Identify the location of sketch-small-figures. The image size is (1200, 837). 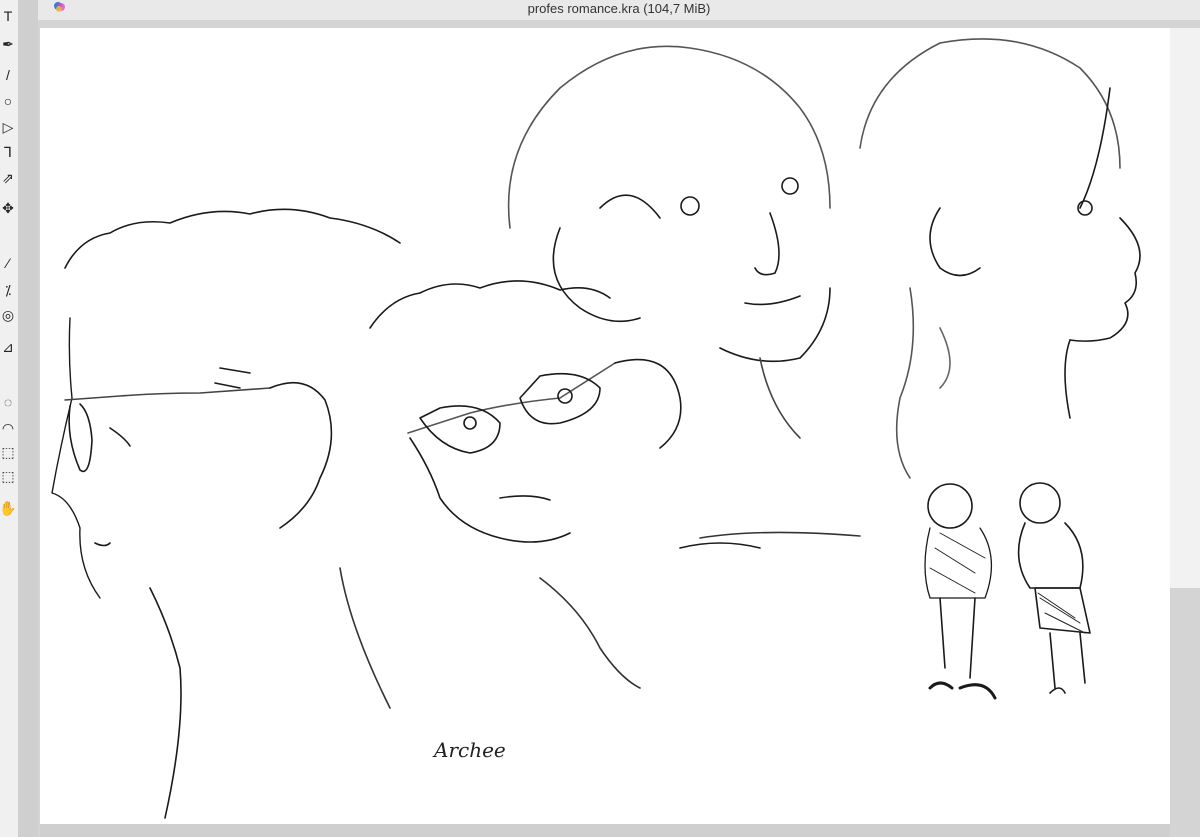
(1007, 591).